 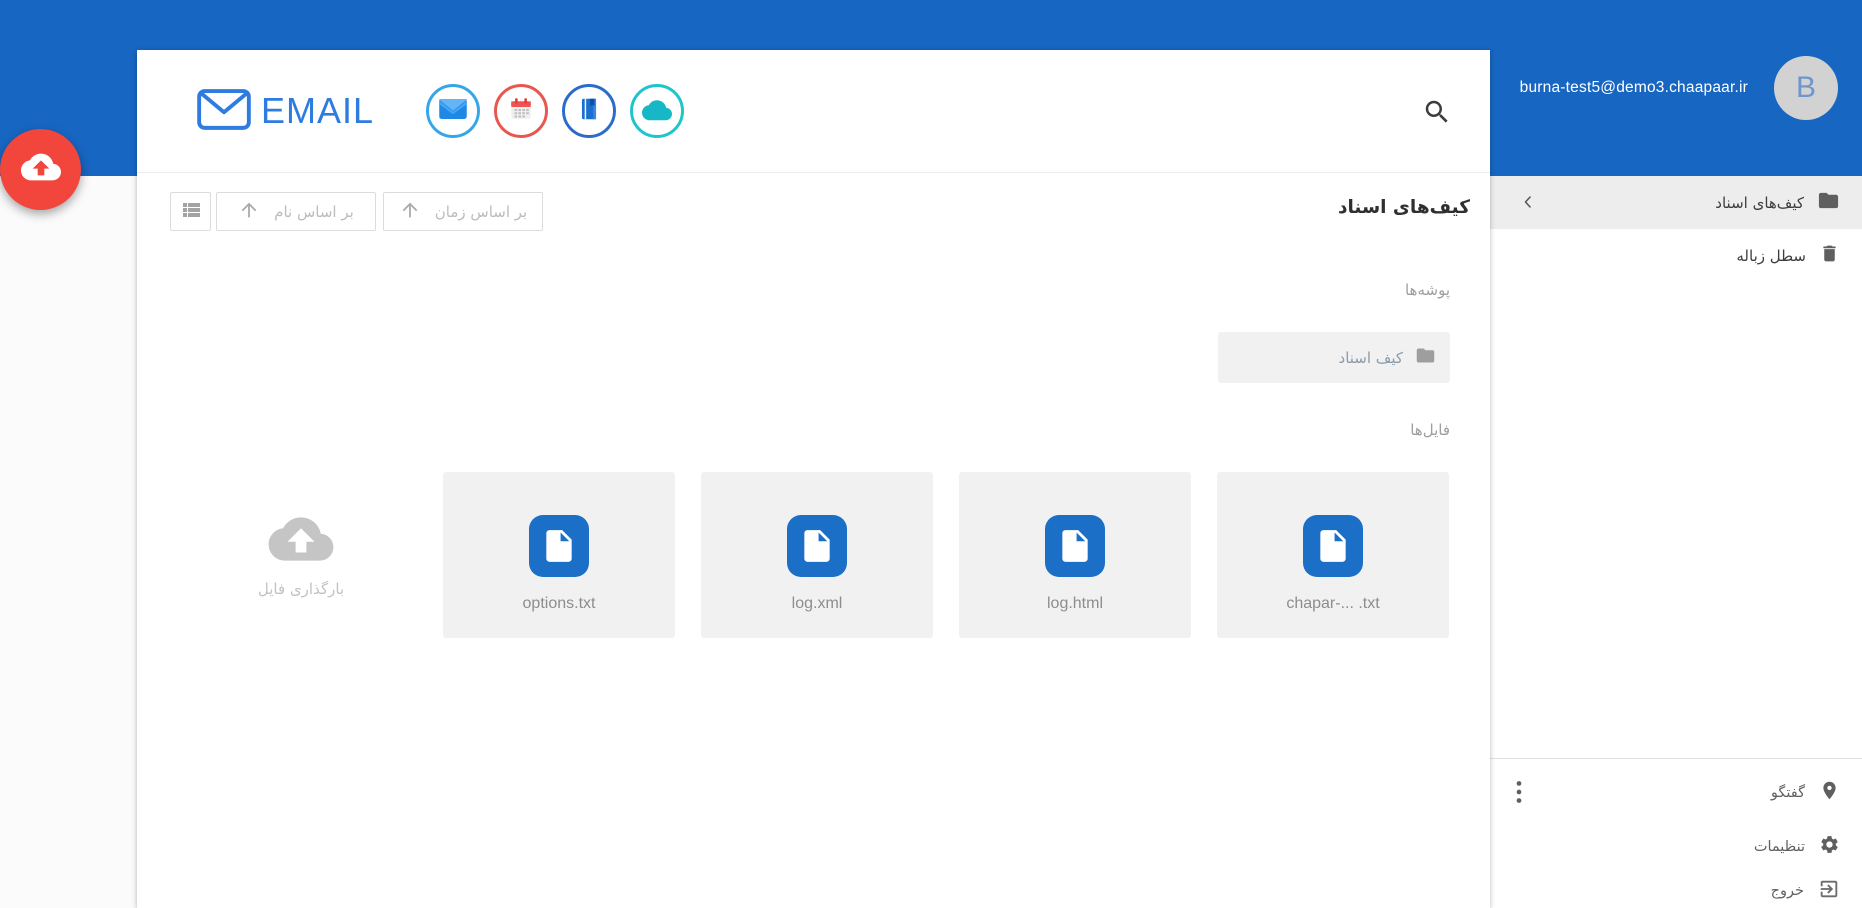 What do you see at coordinates (1829, 847) in the screenshot?
I see `gear-icon` at bounding box center [1829, 847].